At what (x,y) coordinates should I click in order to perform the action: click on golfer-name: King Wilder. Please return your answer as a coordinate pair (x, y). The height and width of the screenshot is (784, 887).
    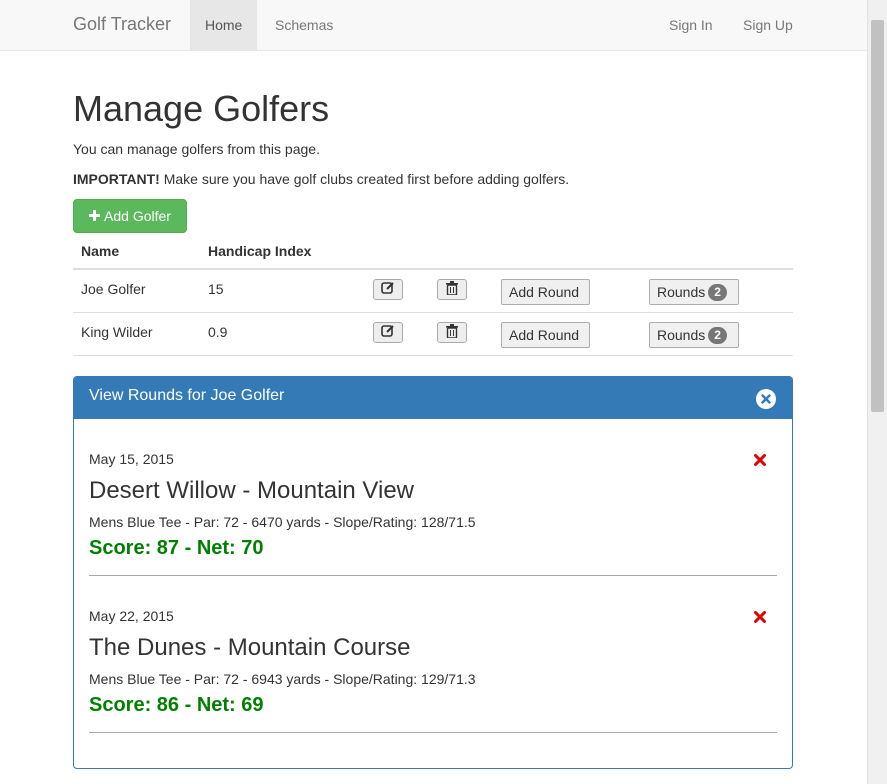
    Looking at the image, I should click on (117, 332).